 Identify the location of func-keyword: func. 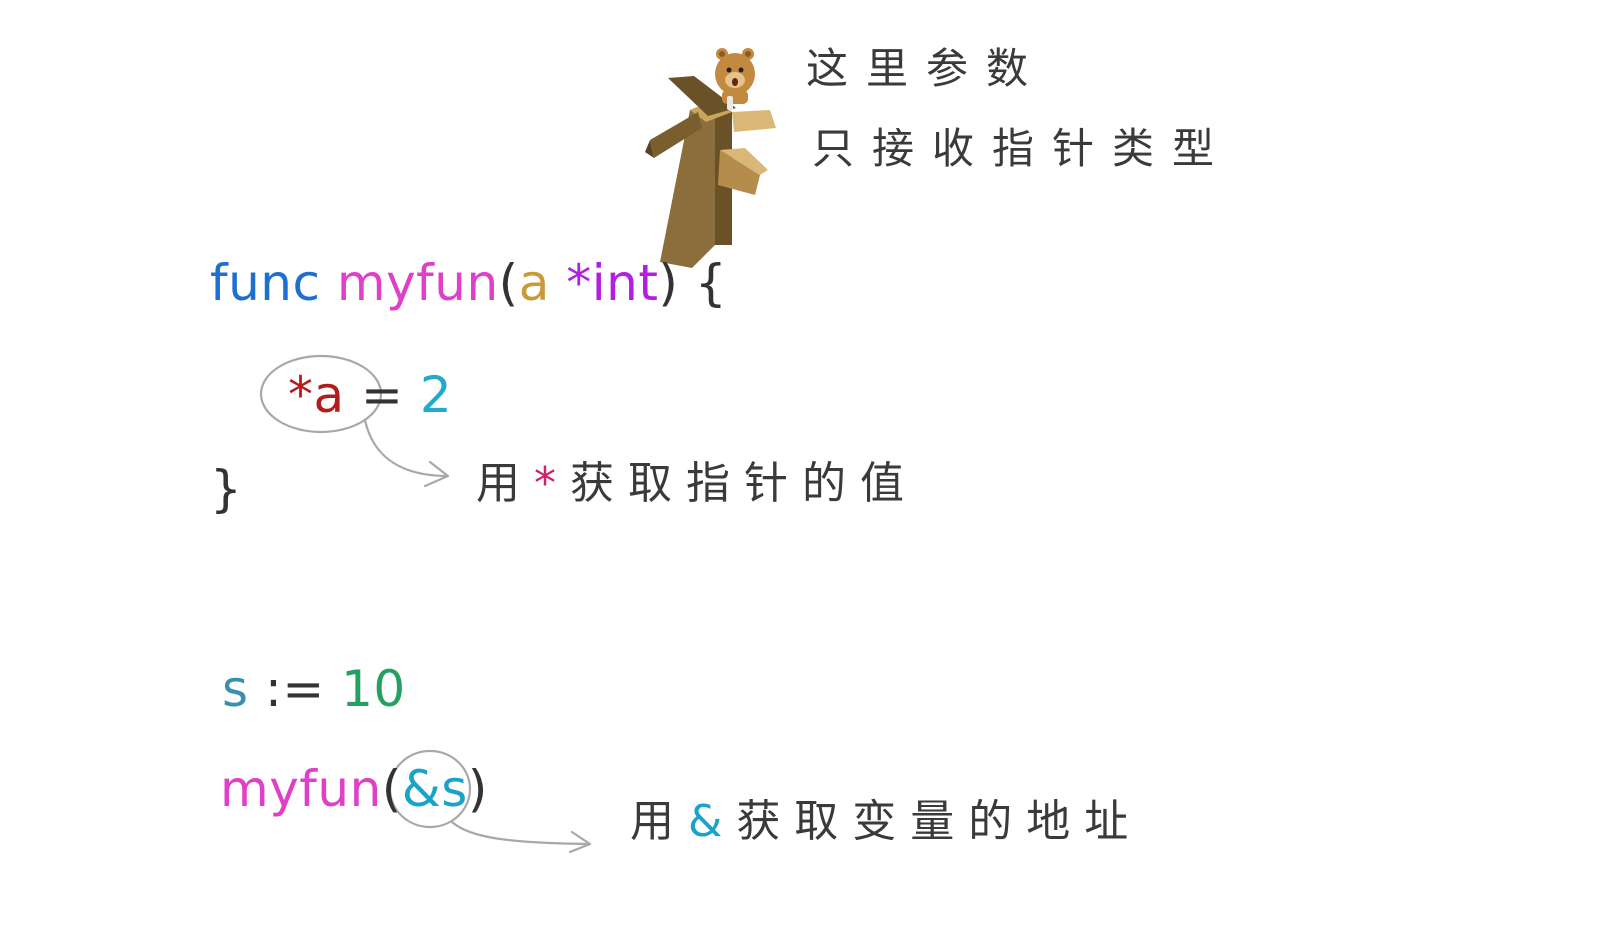
(265, 283).